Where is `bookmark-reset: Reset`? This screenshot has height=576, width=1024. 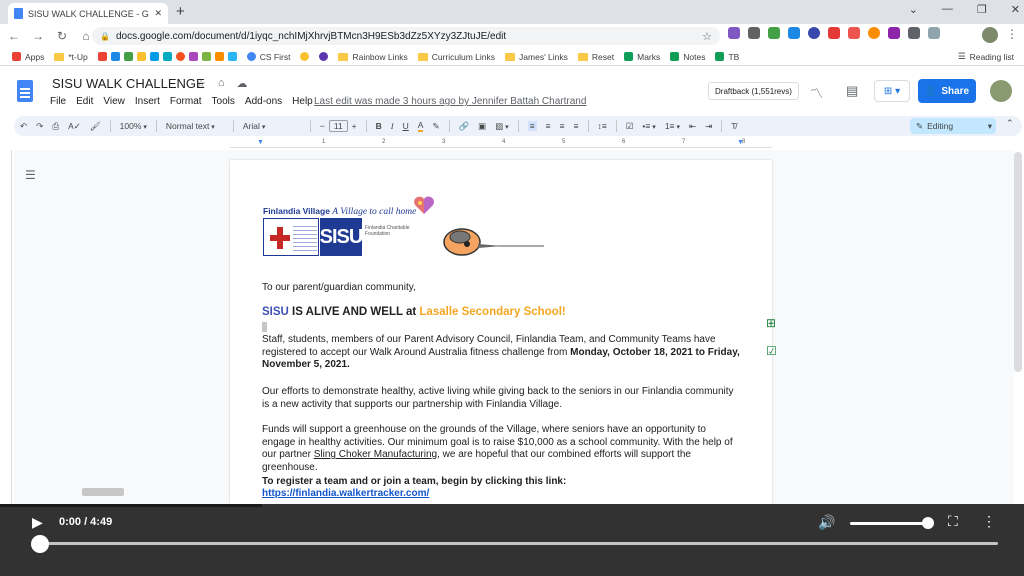 bookmark-reset: Reset is located at coordinates (595, 57).